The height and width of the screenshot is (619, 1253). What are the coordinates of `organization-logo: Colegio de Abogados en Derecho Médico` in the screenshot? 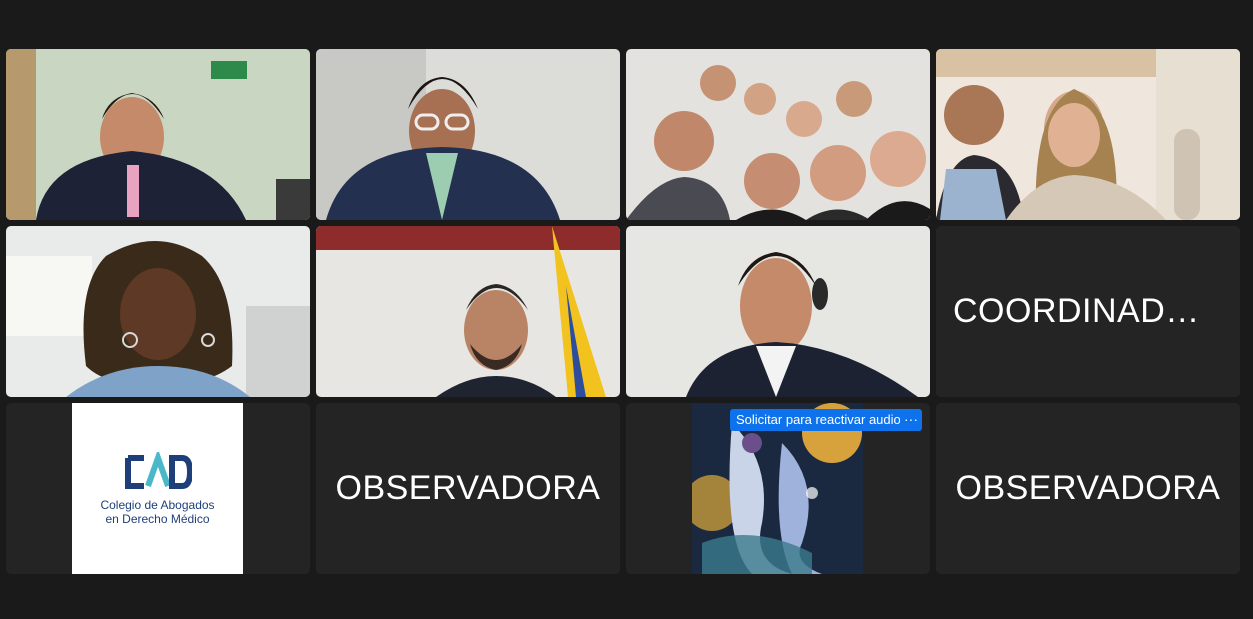 It's located at (157, 488).